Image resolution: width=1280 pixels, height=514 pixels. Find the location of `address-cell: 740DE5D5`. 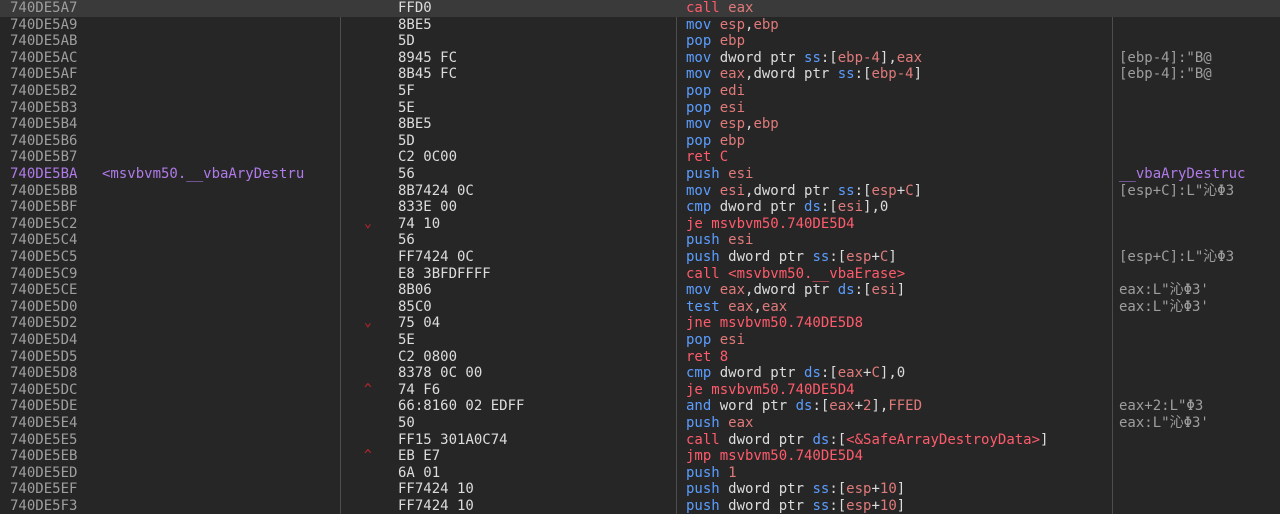

address-cell: 740DE5D5 is located at coordinates (54, 357).